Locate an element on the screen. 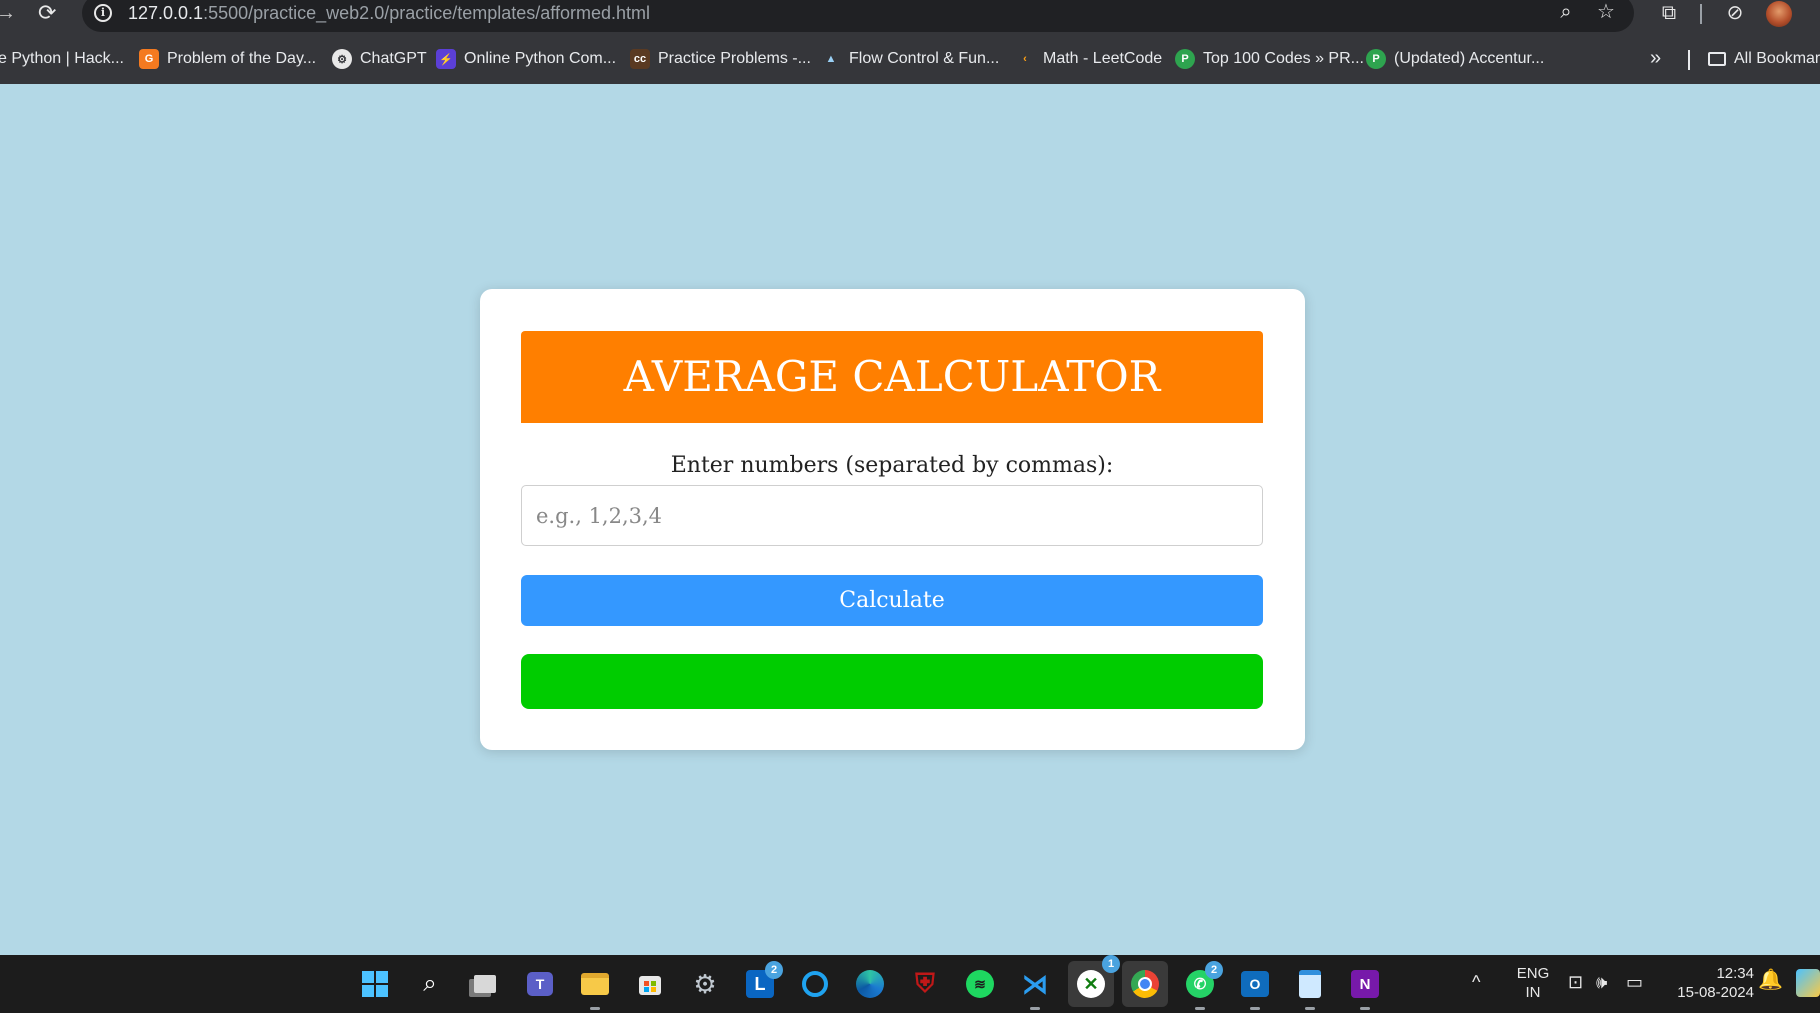  bookmark-item: ⚙ ChatGPT is located at coordinates (379, 59).